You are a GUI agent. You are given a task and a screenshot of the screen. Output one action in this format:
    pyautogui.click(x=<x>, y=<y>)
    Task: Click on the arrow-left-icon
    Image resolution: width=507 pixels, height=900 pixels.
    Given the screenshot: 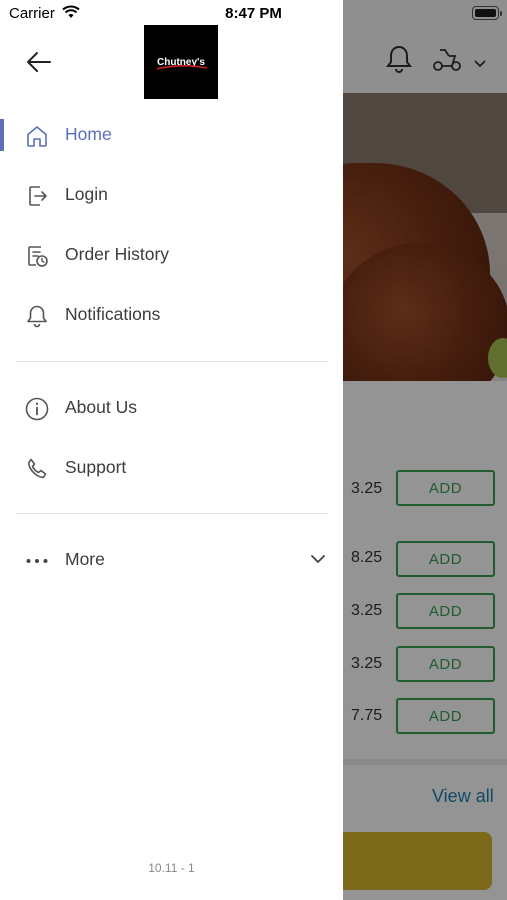 What is the action you would take?
    pyautogui.click(x=39, y=64)
    